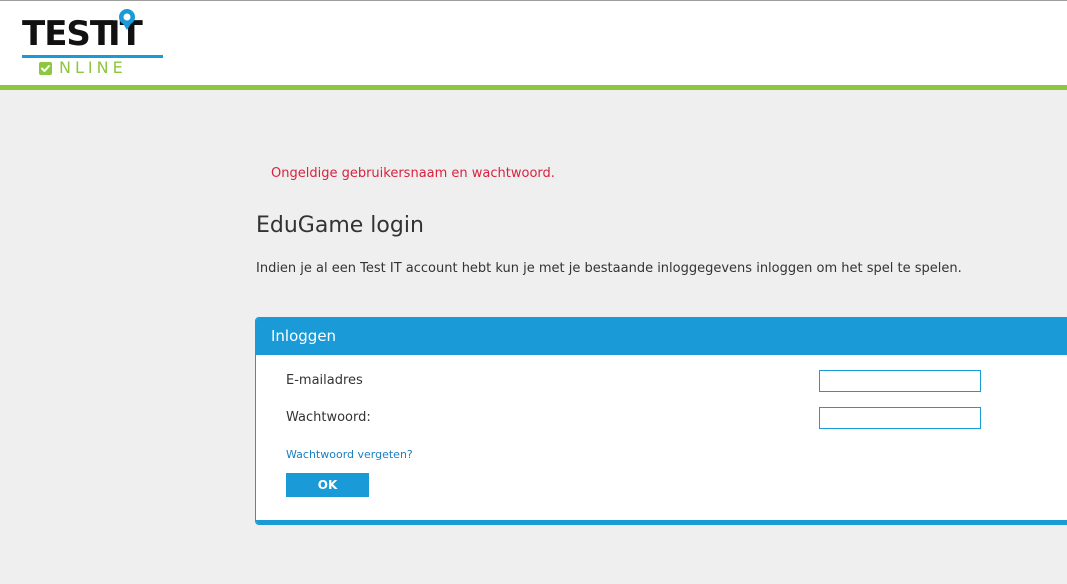 This screenshot has width=1067, height=584. I want to click on header-accent-bar, so click(533, 87).